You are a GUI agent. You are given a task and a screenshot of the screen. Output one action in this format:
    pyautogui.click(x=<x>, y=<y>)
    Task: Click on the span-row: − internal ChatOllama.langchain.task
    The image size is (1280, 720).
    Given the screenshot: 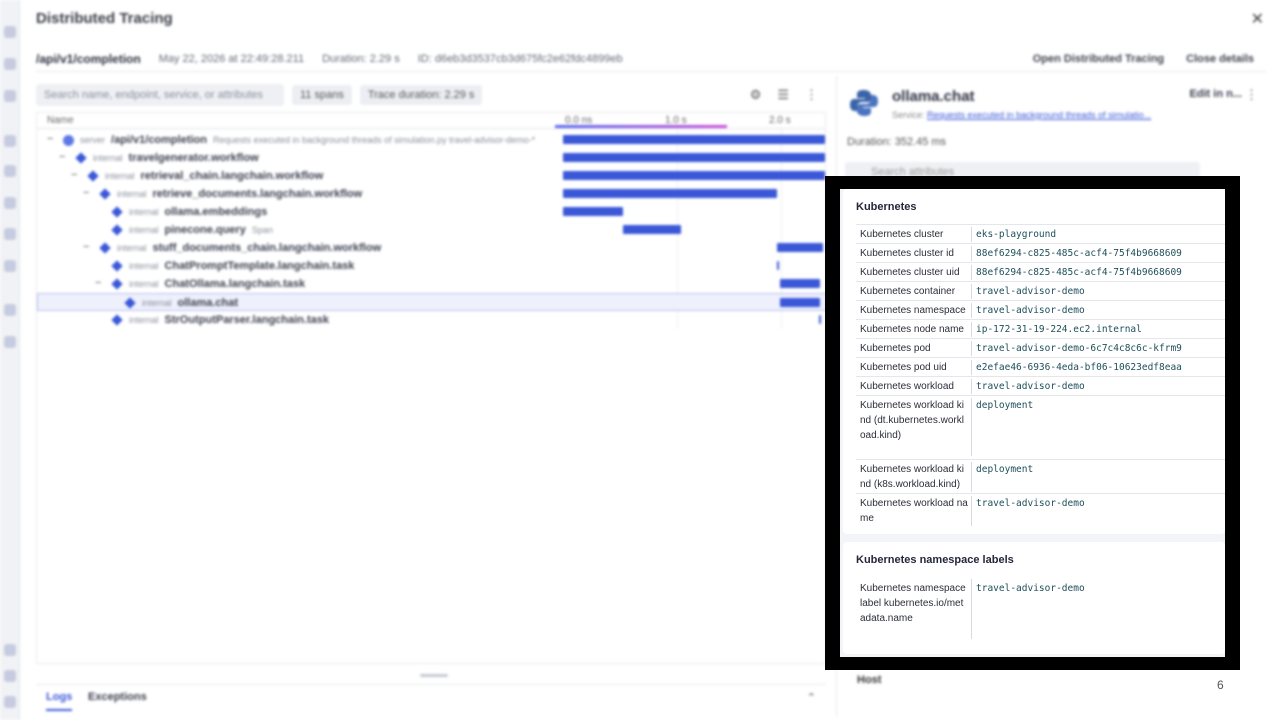 What is the action you would take?
    pyautogui.click(x=432, y=284)
    